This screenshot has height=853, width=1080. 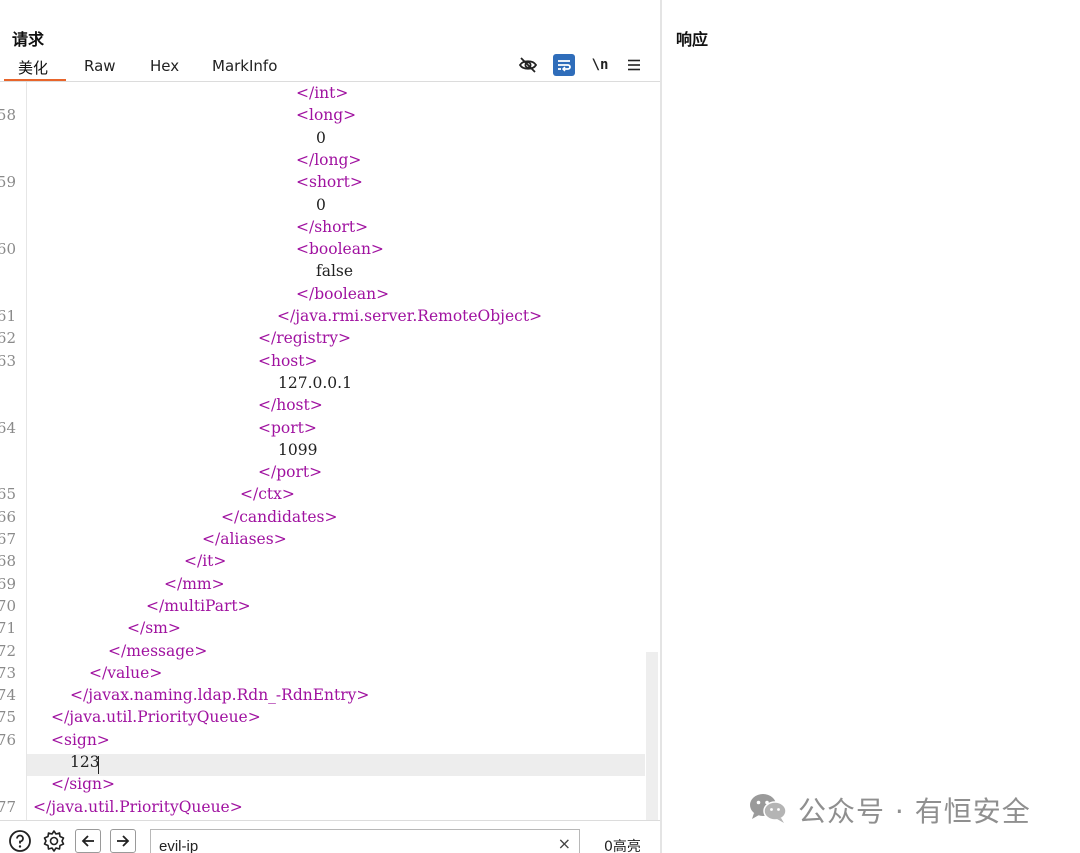 What do you see at coordinates (8, 650) in the screenshot?
I see `line-number: 72` at bounding box center [8, 650].